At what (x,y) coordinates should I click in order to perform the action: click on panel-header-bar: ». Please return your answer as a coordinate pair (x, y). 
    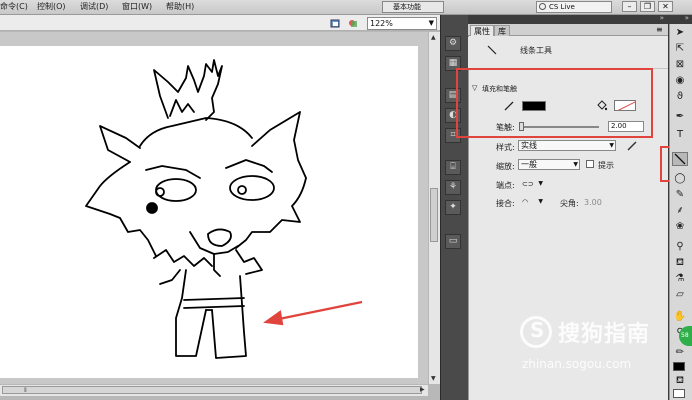
    Looking at the image, I should click on (568, 19).